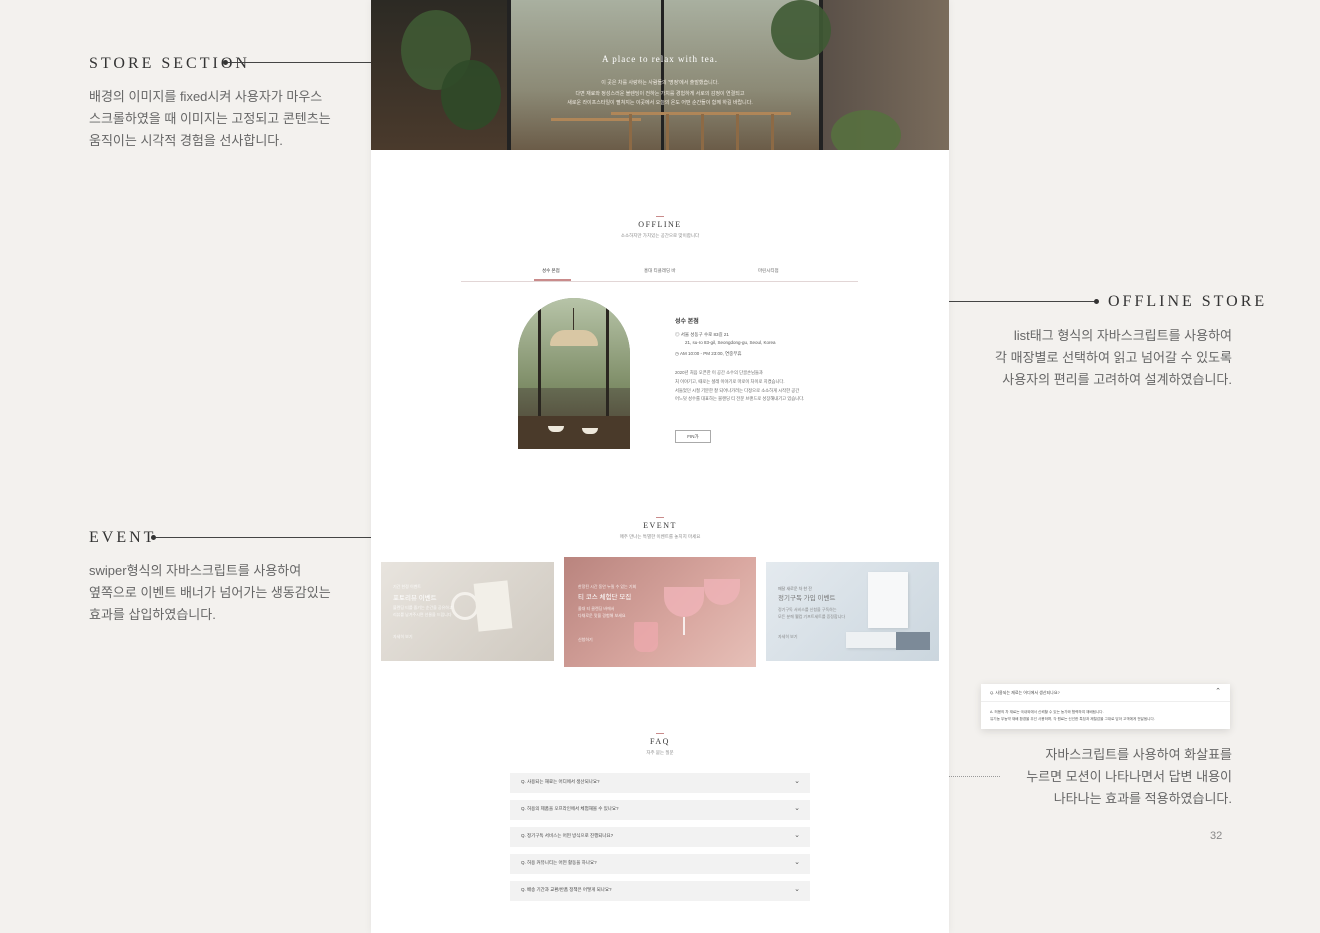 The width and height of the screenshot is (1320, 933). What do you see at coordinates (660, 224) in the screenshot?
I see `offline-title: OFFLINE` at bounding box center [660, 224].